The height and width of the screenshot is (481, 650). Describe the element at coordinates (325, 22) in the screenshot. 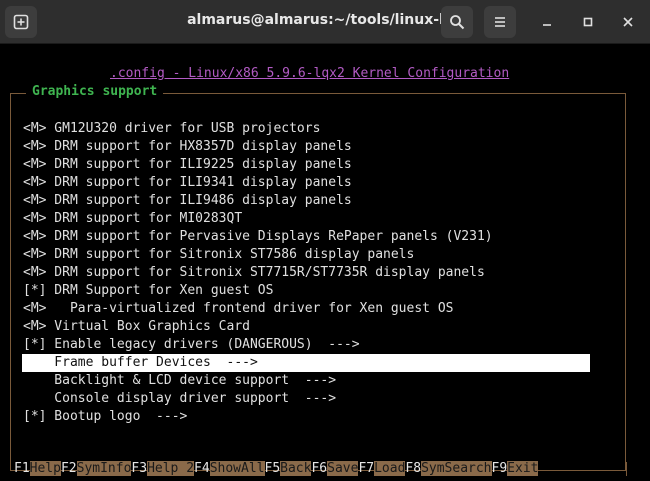

I see `window-titlebar: almarus@almarus:~/tools/linux-lqx` at that location.